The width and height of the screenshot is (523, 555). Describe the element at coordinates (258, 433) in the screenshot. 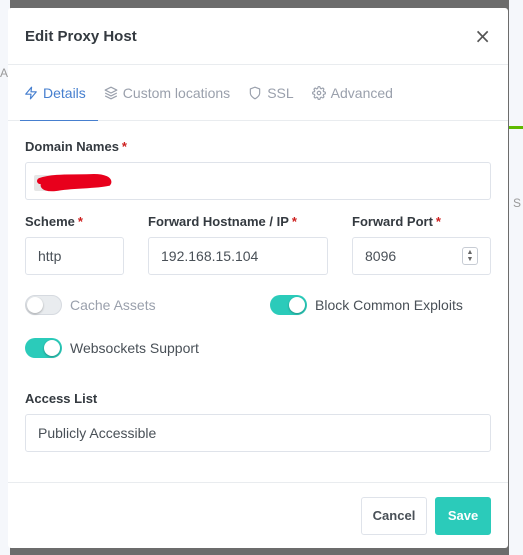

I see `access-list-select: Publicly Accessible` at that location.